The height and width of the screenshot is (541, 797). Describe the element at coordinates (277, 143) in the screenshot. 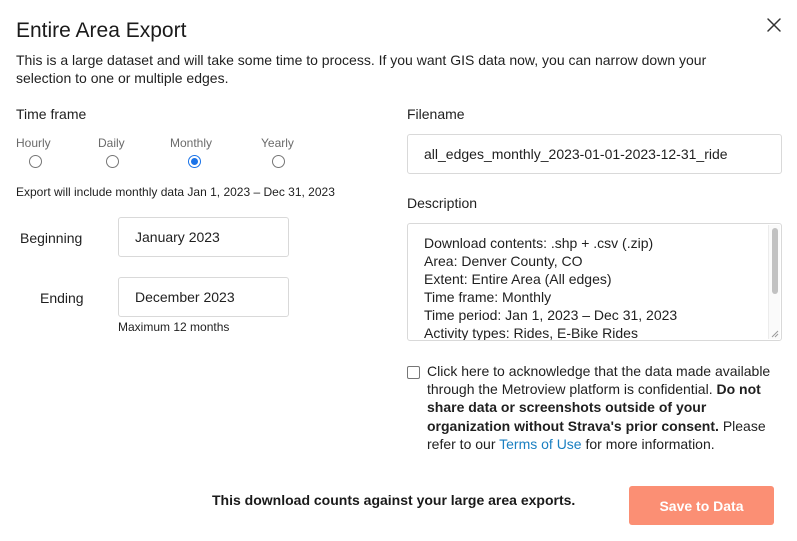

I see `radio-label-yearly: Yearly` at that location.